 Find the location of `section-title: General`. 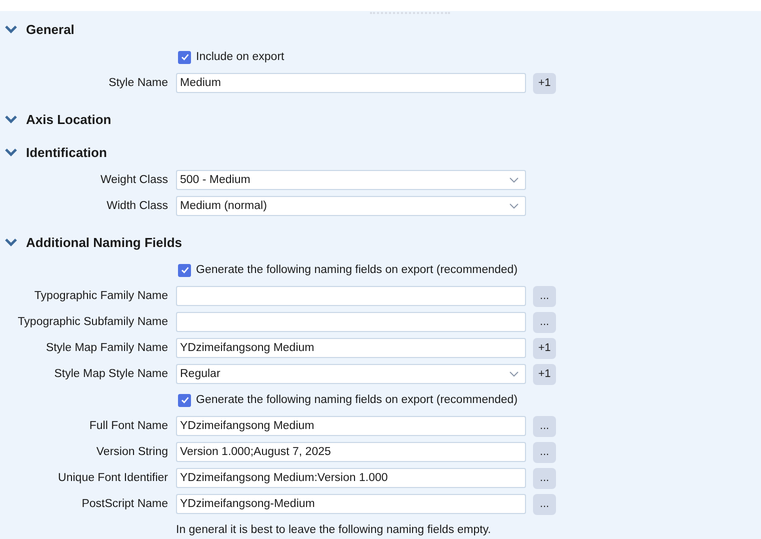

section-title: General is located at coordinates (50, 29).